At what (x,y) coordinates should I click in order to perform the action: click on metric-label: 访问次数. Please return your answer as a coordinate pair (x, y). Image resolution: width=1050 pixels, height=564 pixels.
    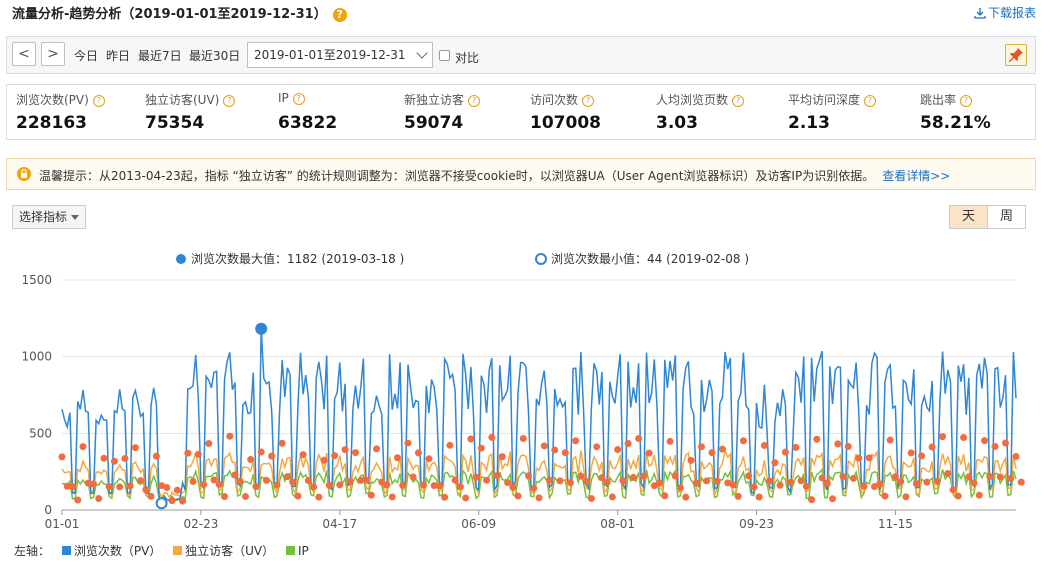
    Looking at the image, I should click on (554, 100).